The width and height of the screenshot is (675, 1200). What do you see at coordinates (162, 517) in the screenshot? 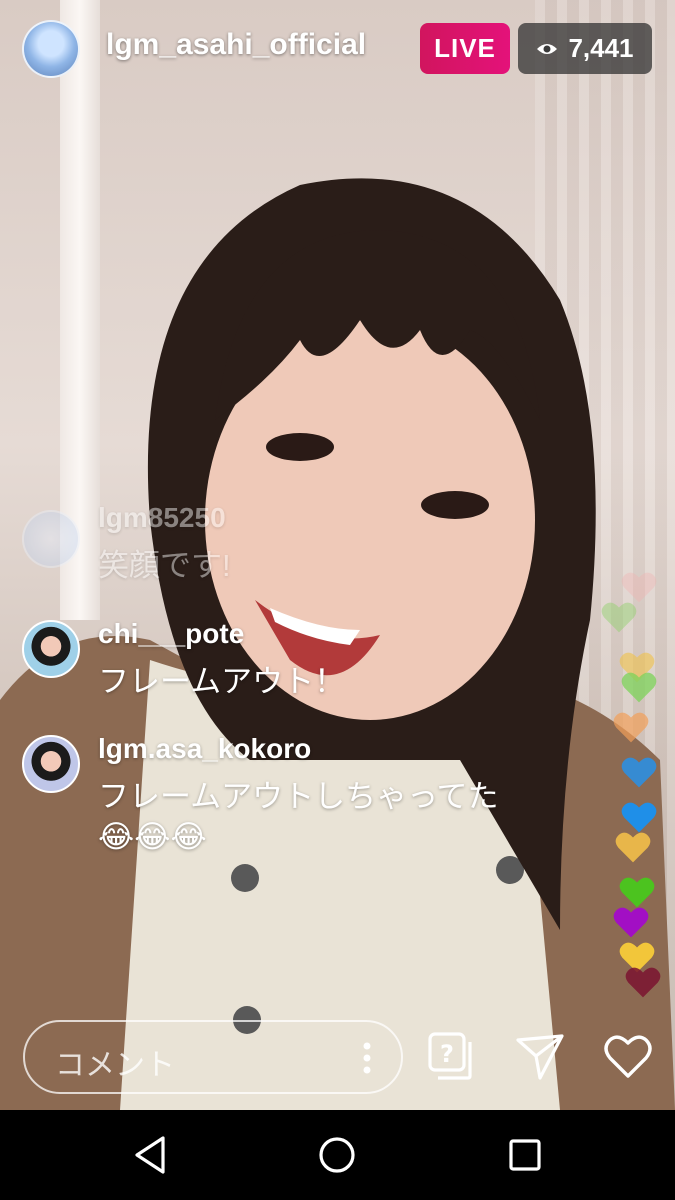
I see `comment-username: lgm85250` at bounding box center [162, 517].